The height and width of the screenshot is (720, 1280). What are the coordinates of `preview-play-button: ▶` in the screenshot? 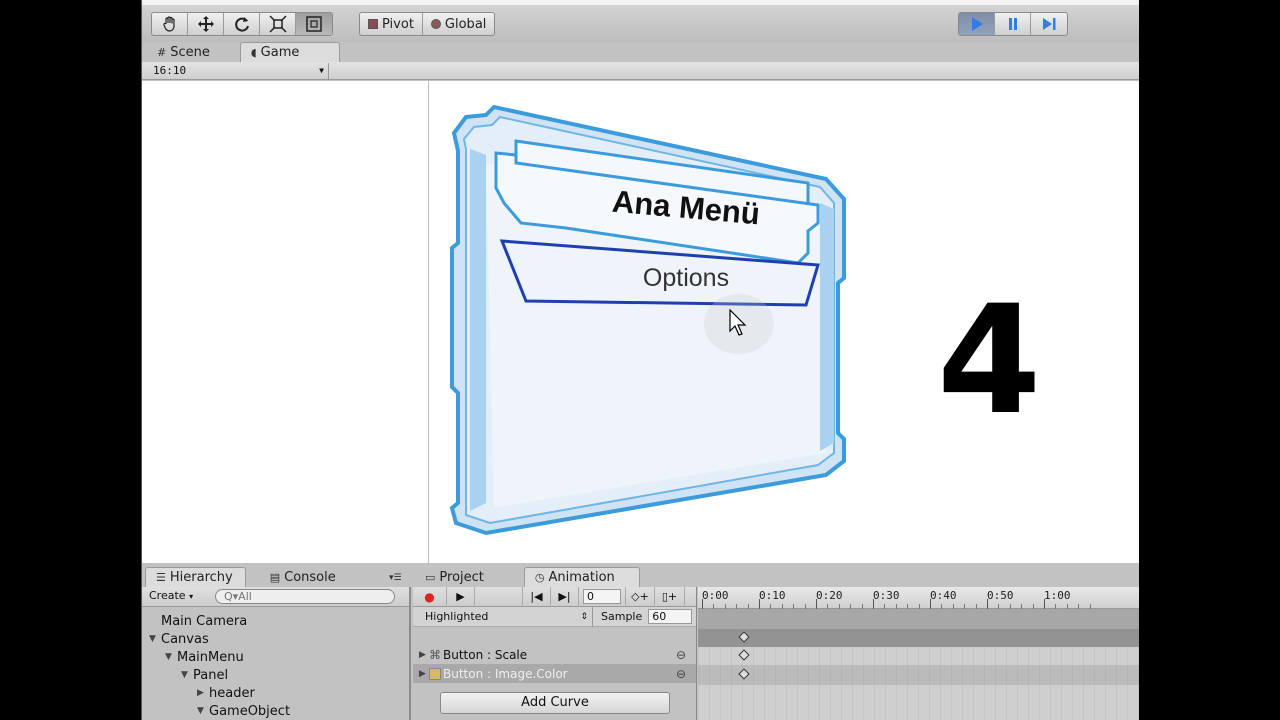 It's located at (461, 596).